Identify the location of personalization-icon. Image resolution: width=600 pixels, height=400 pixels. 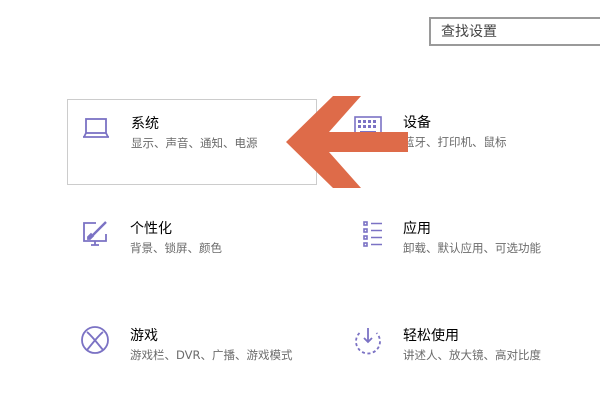
(95, 233).